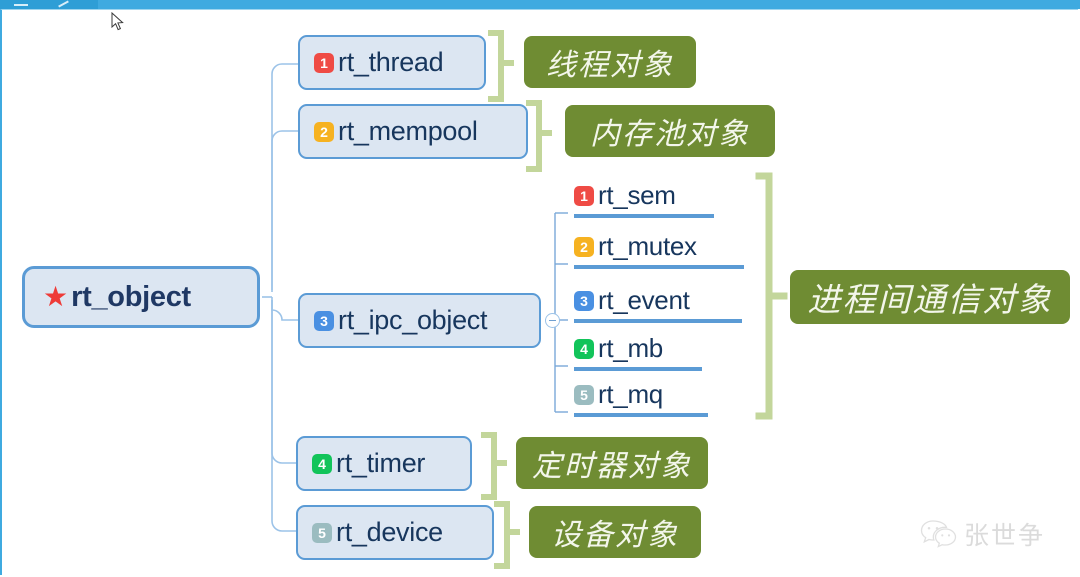  I want to click on collapse-toggle-rt-ipc-object, so click(552, 320).